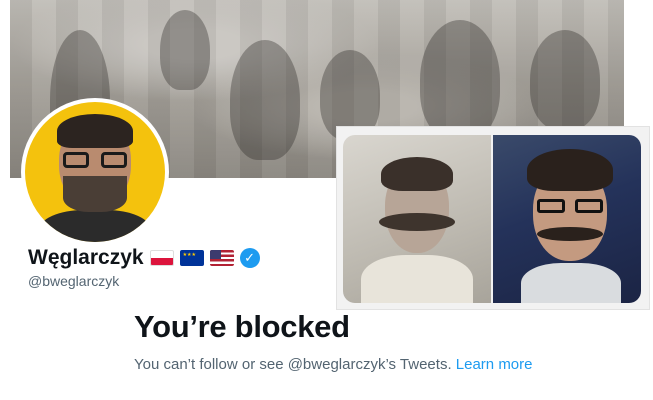 This screenshot has width=653, height=400. Describe the element at coordinates (161, 258) in the screenshot. I see `poland-flag-icon` at that location.